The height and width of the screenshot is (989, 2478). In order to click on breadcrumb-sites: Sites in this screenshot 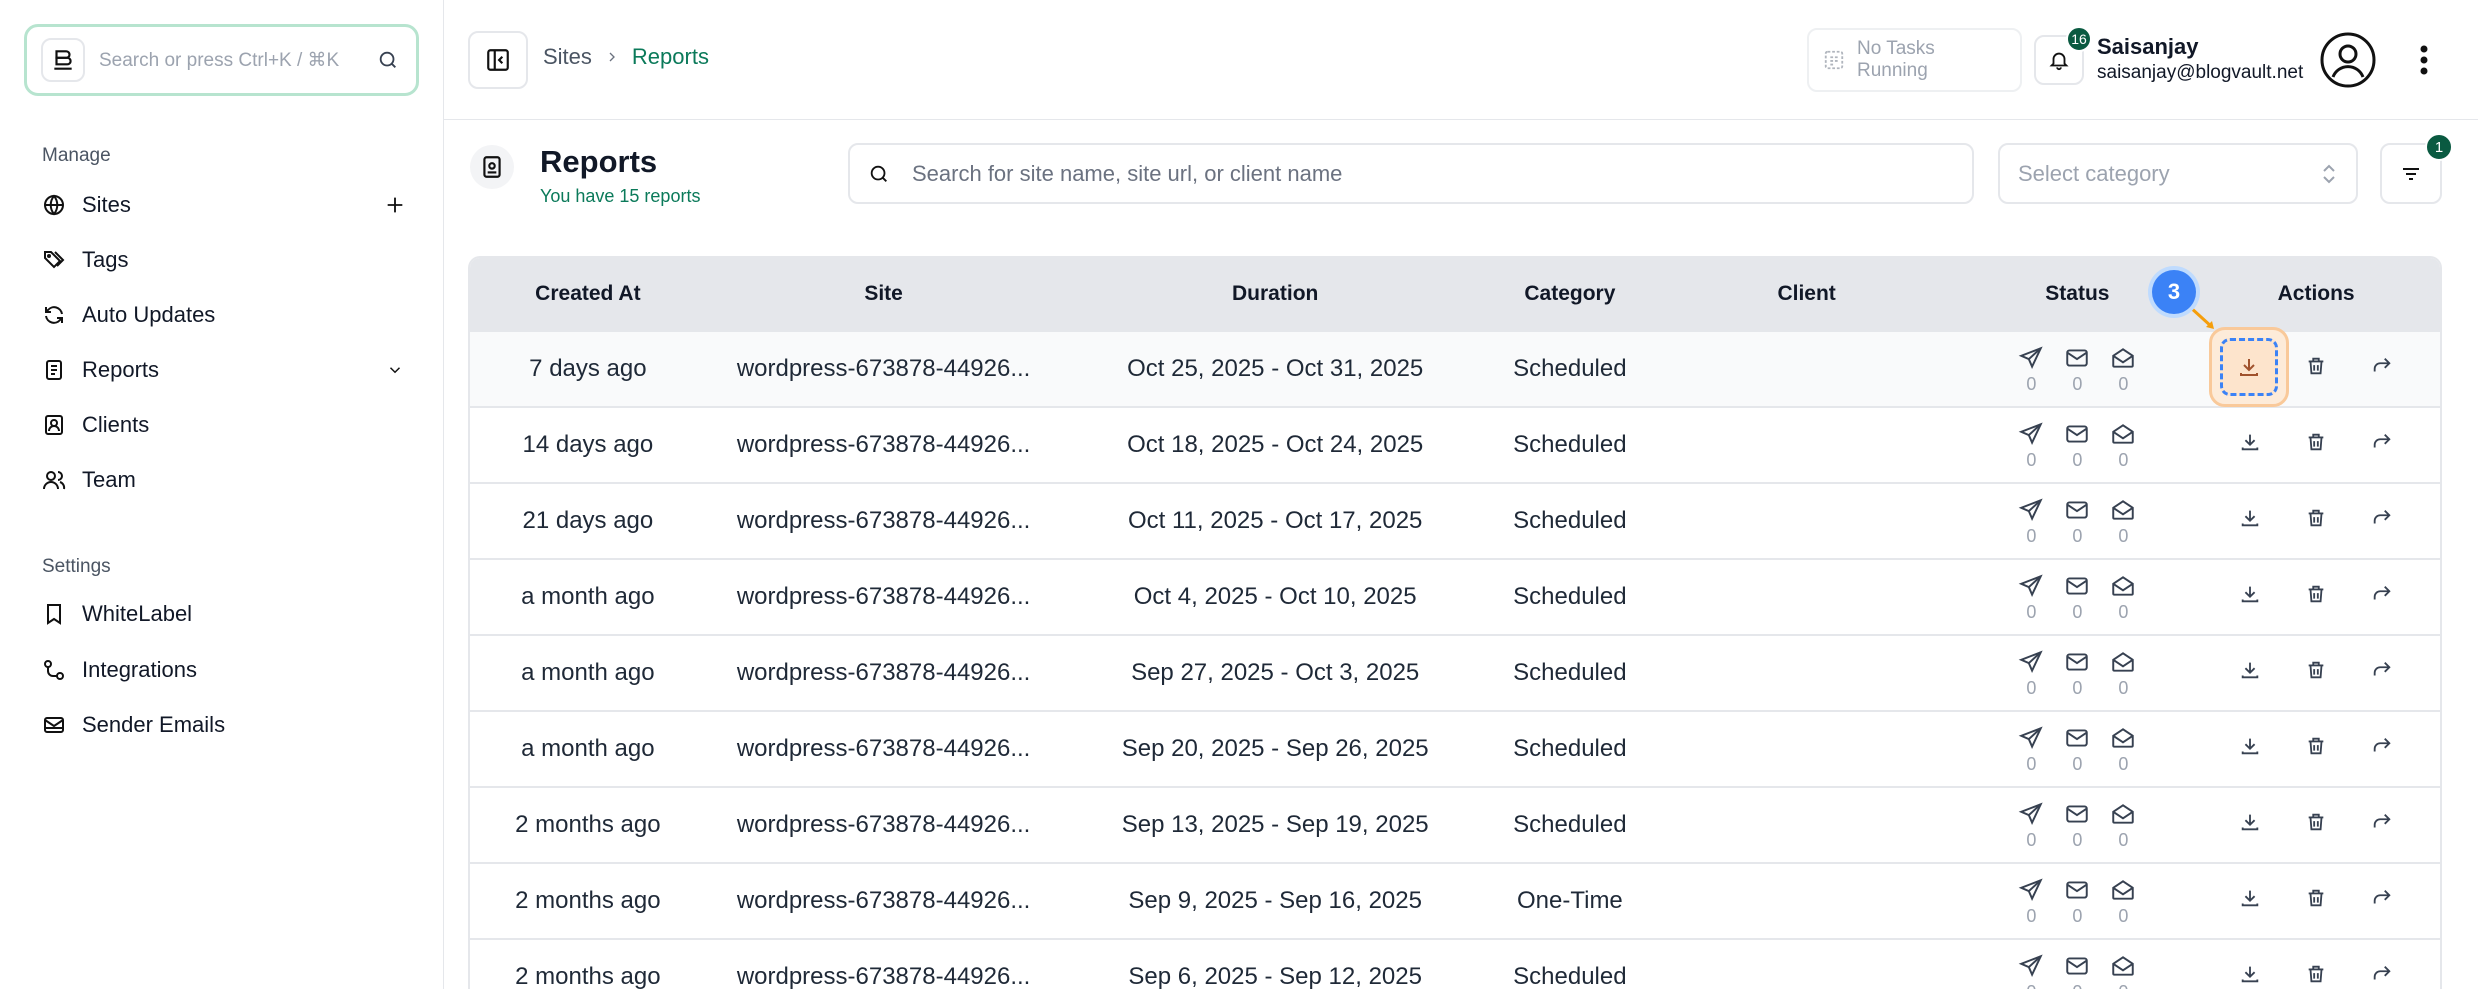, I will do `click(567, 57)`.